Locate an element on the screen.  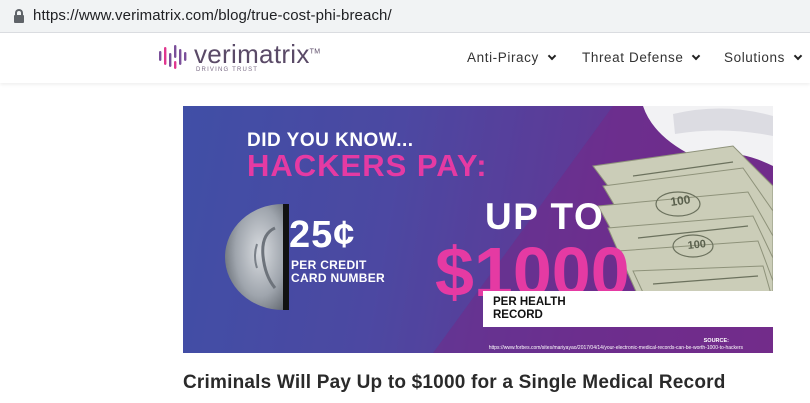
logo-mark-icon is located at coordinates (173, 57).